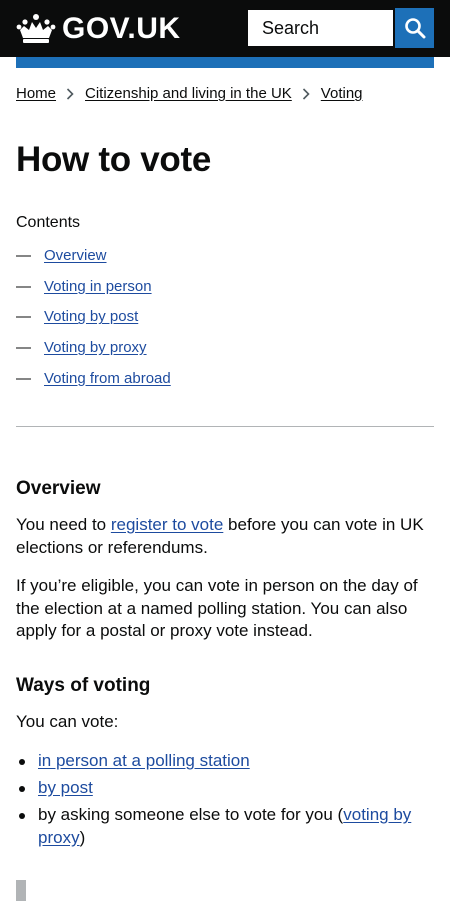 The width and height of the screenshot is (450, 901). Describe the element at coordinates (320, 28) in the screenshot. I see `search-input: Search` at that location.